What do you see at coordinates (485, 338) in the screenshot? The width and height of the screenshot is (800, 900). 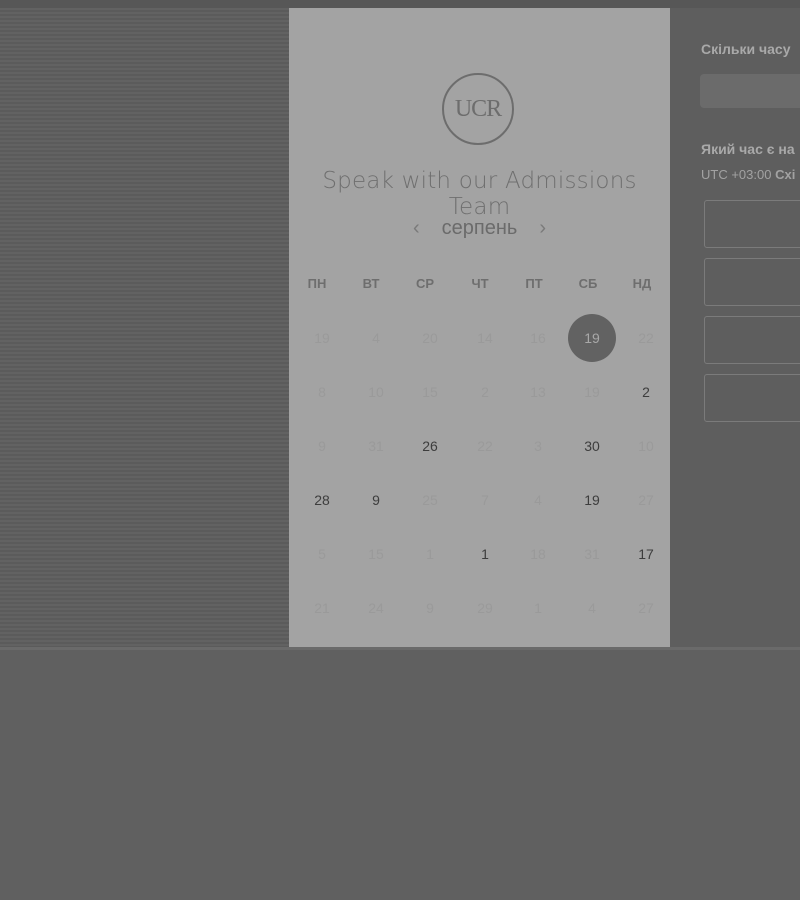 I see `calendar-day: 14` at bounding box center [485, 338].